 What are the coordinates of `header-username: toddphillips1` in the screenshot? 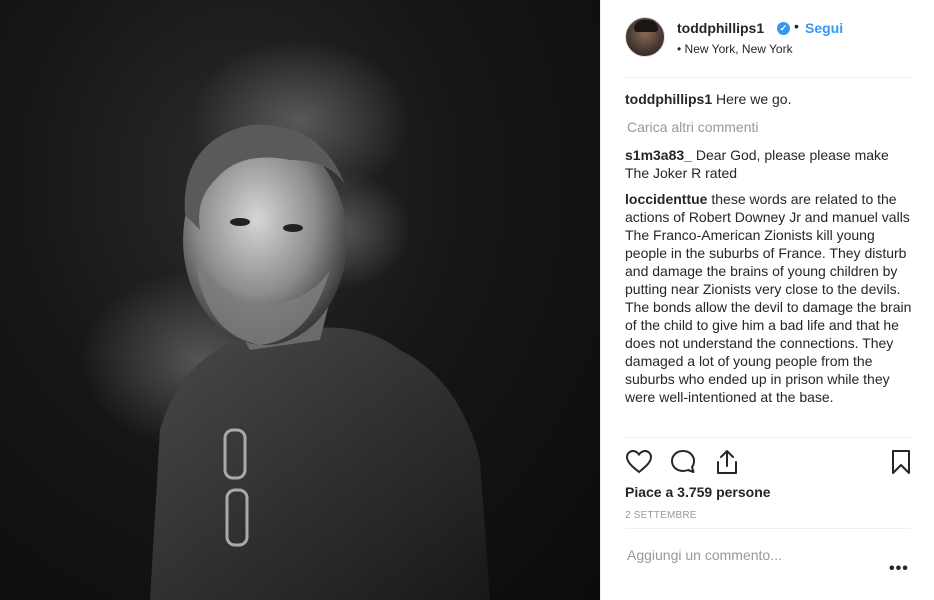 It's located at (720, 28).